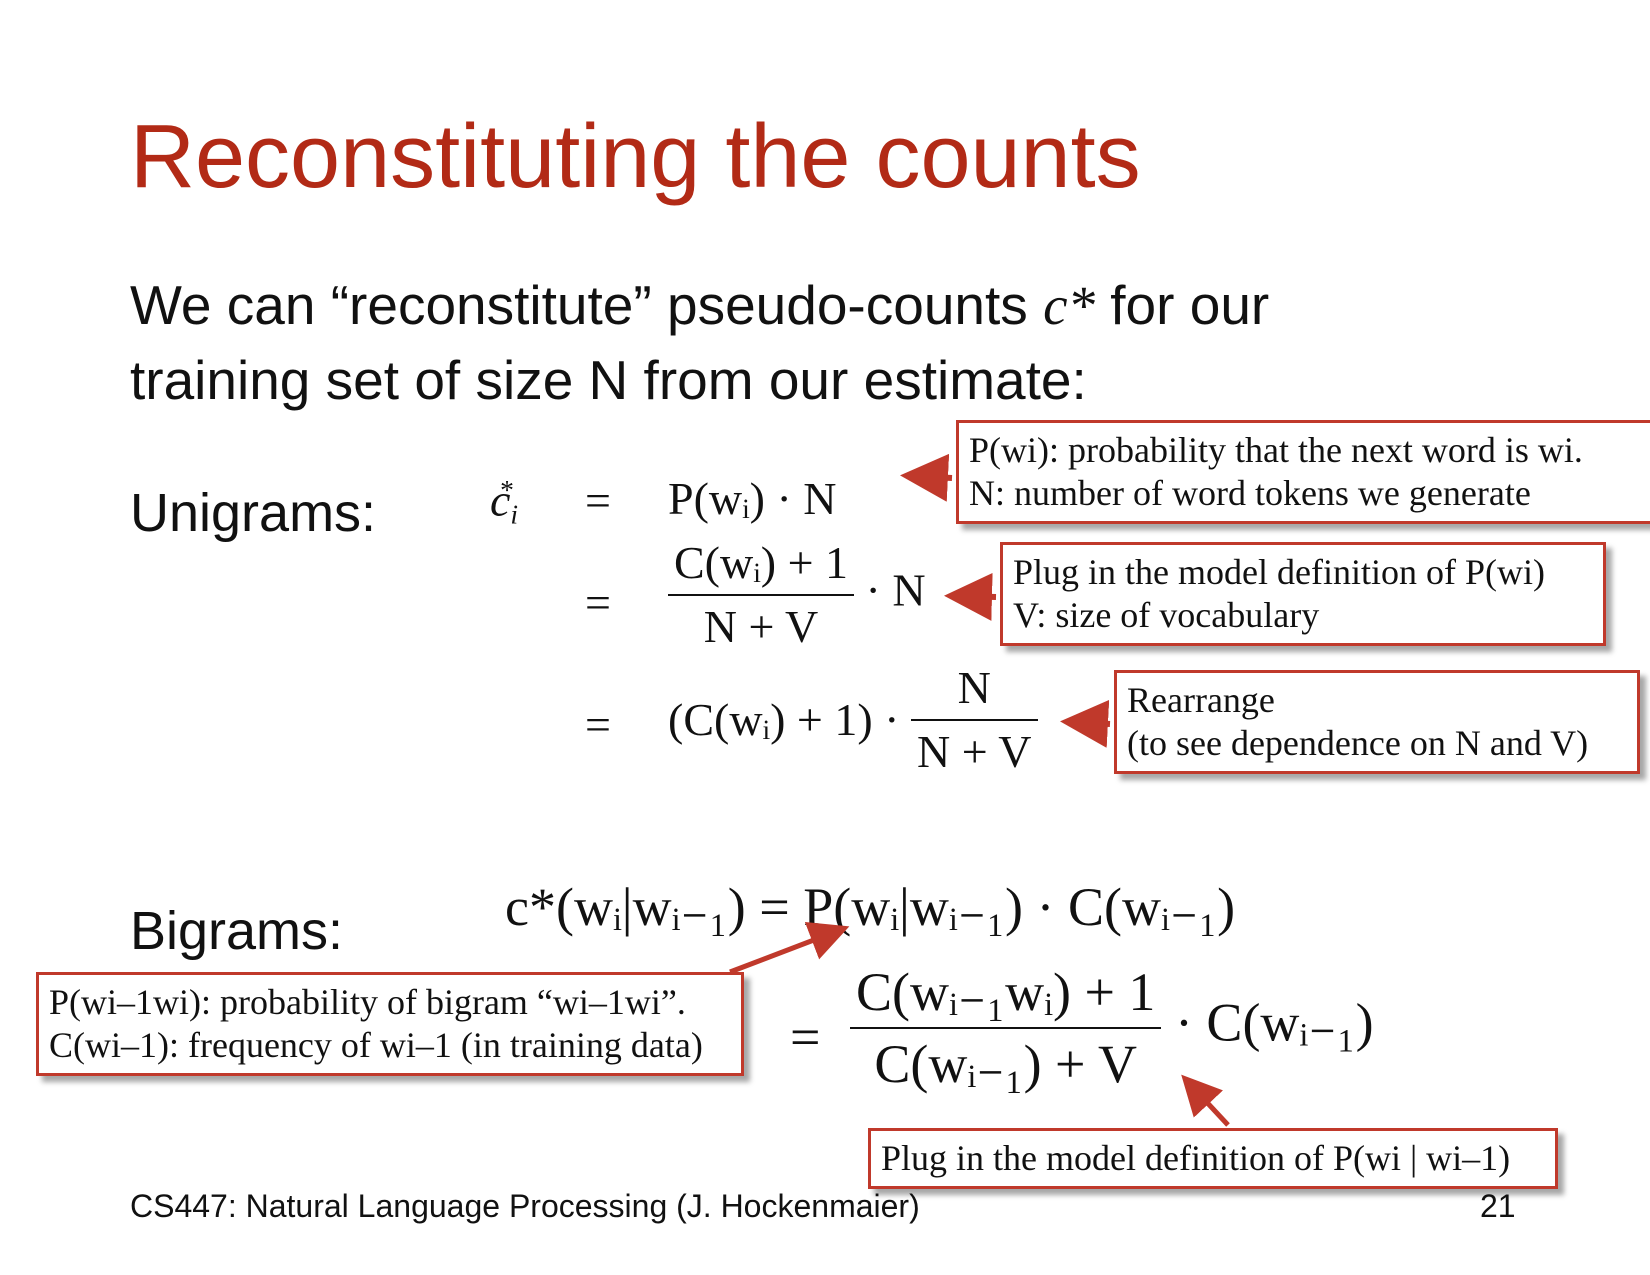  I want to click on arrow-to-unigram-row1, so click(926, 477).